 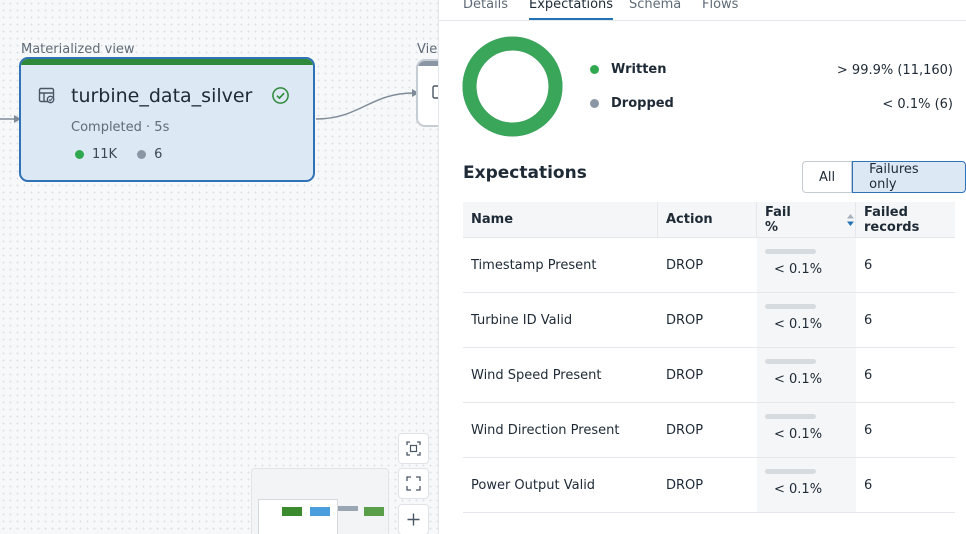 I want to click on table-row: Power Output Valid DROP < 0.1% 6, so click(x=709, y=485).